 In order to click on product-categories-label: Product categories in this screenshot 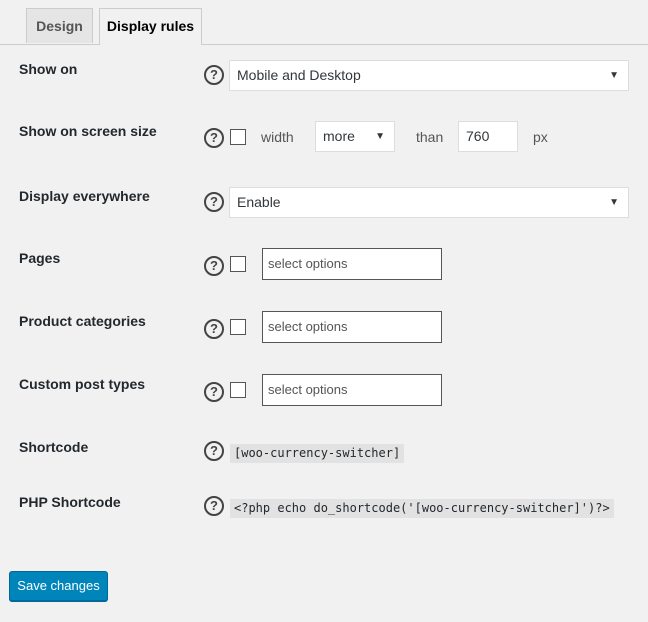, I will do `click(82, 321)`.